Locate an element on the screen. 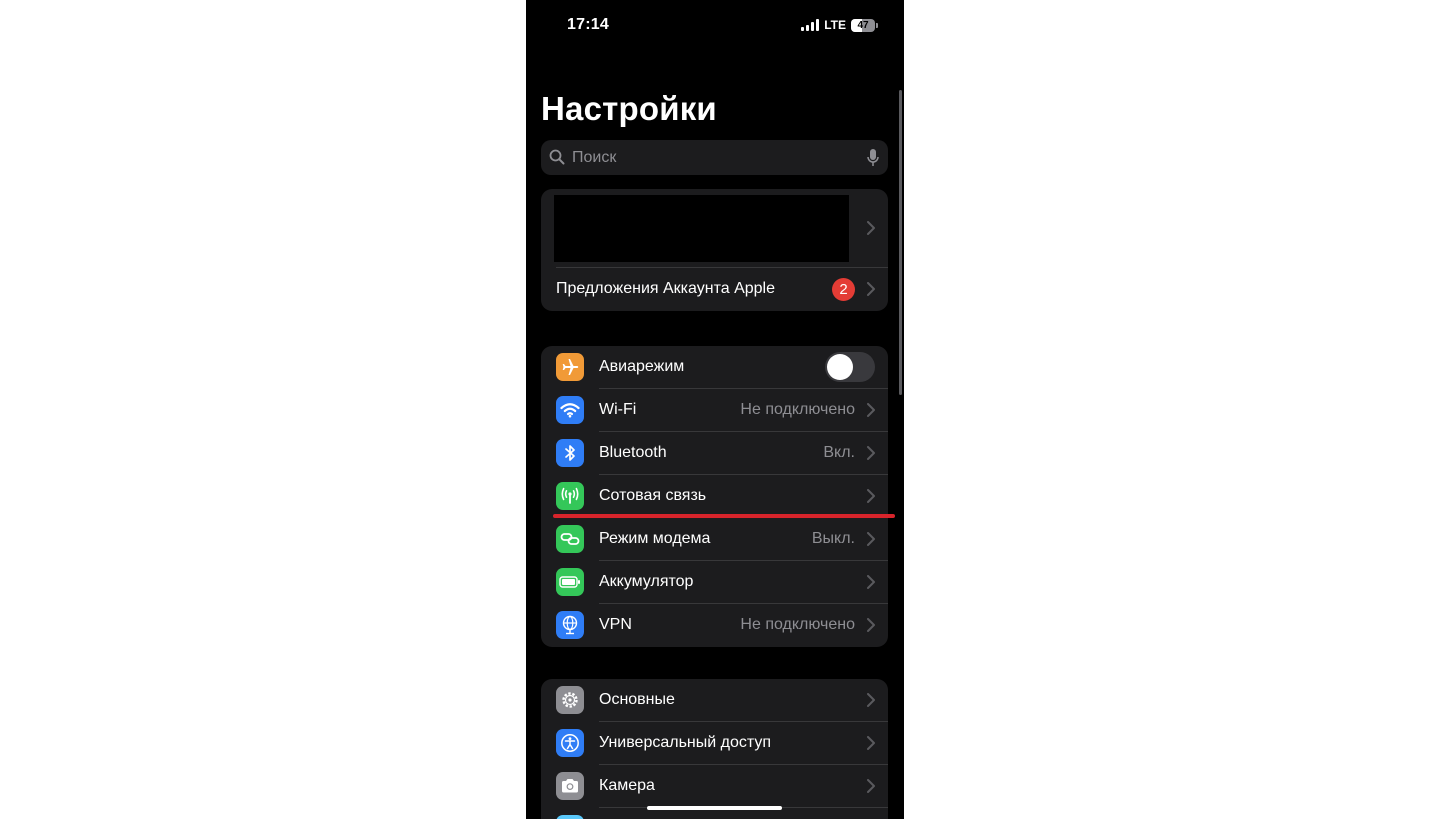 The width and height of the screenshot is (1440, 819). battery-icon is located at coordinates (570, 582).